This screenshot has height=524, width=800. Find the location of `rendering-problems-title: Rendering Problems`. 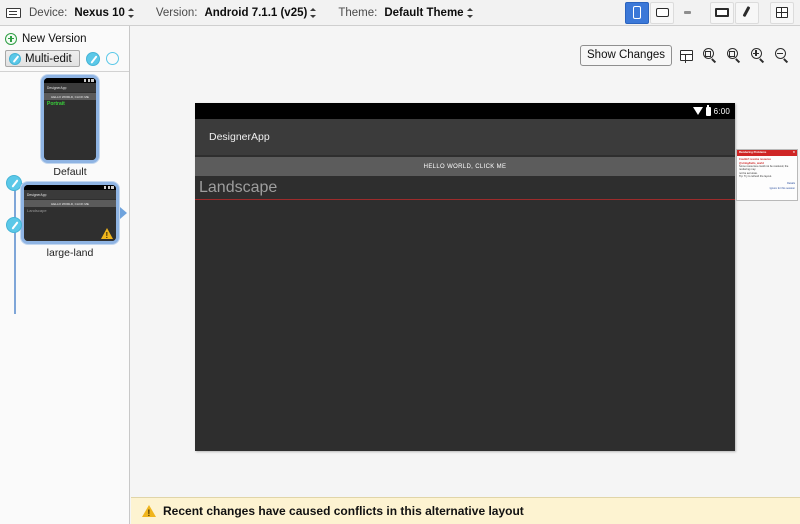

rendering-problems-title: Rendering Problems is located at coordinates (753, 152).